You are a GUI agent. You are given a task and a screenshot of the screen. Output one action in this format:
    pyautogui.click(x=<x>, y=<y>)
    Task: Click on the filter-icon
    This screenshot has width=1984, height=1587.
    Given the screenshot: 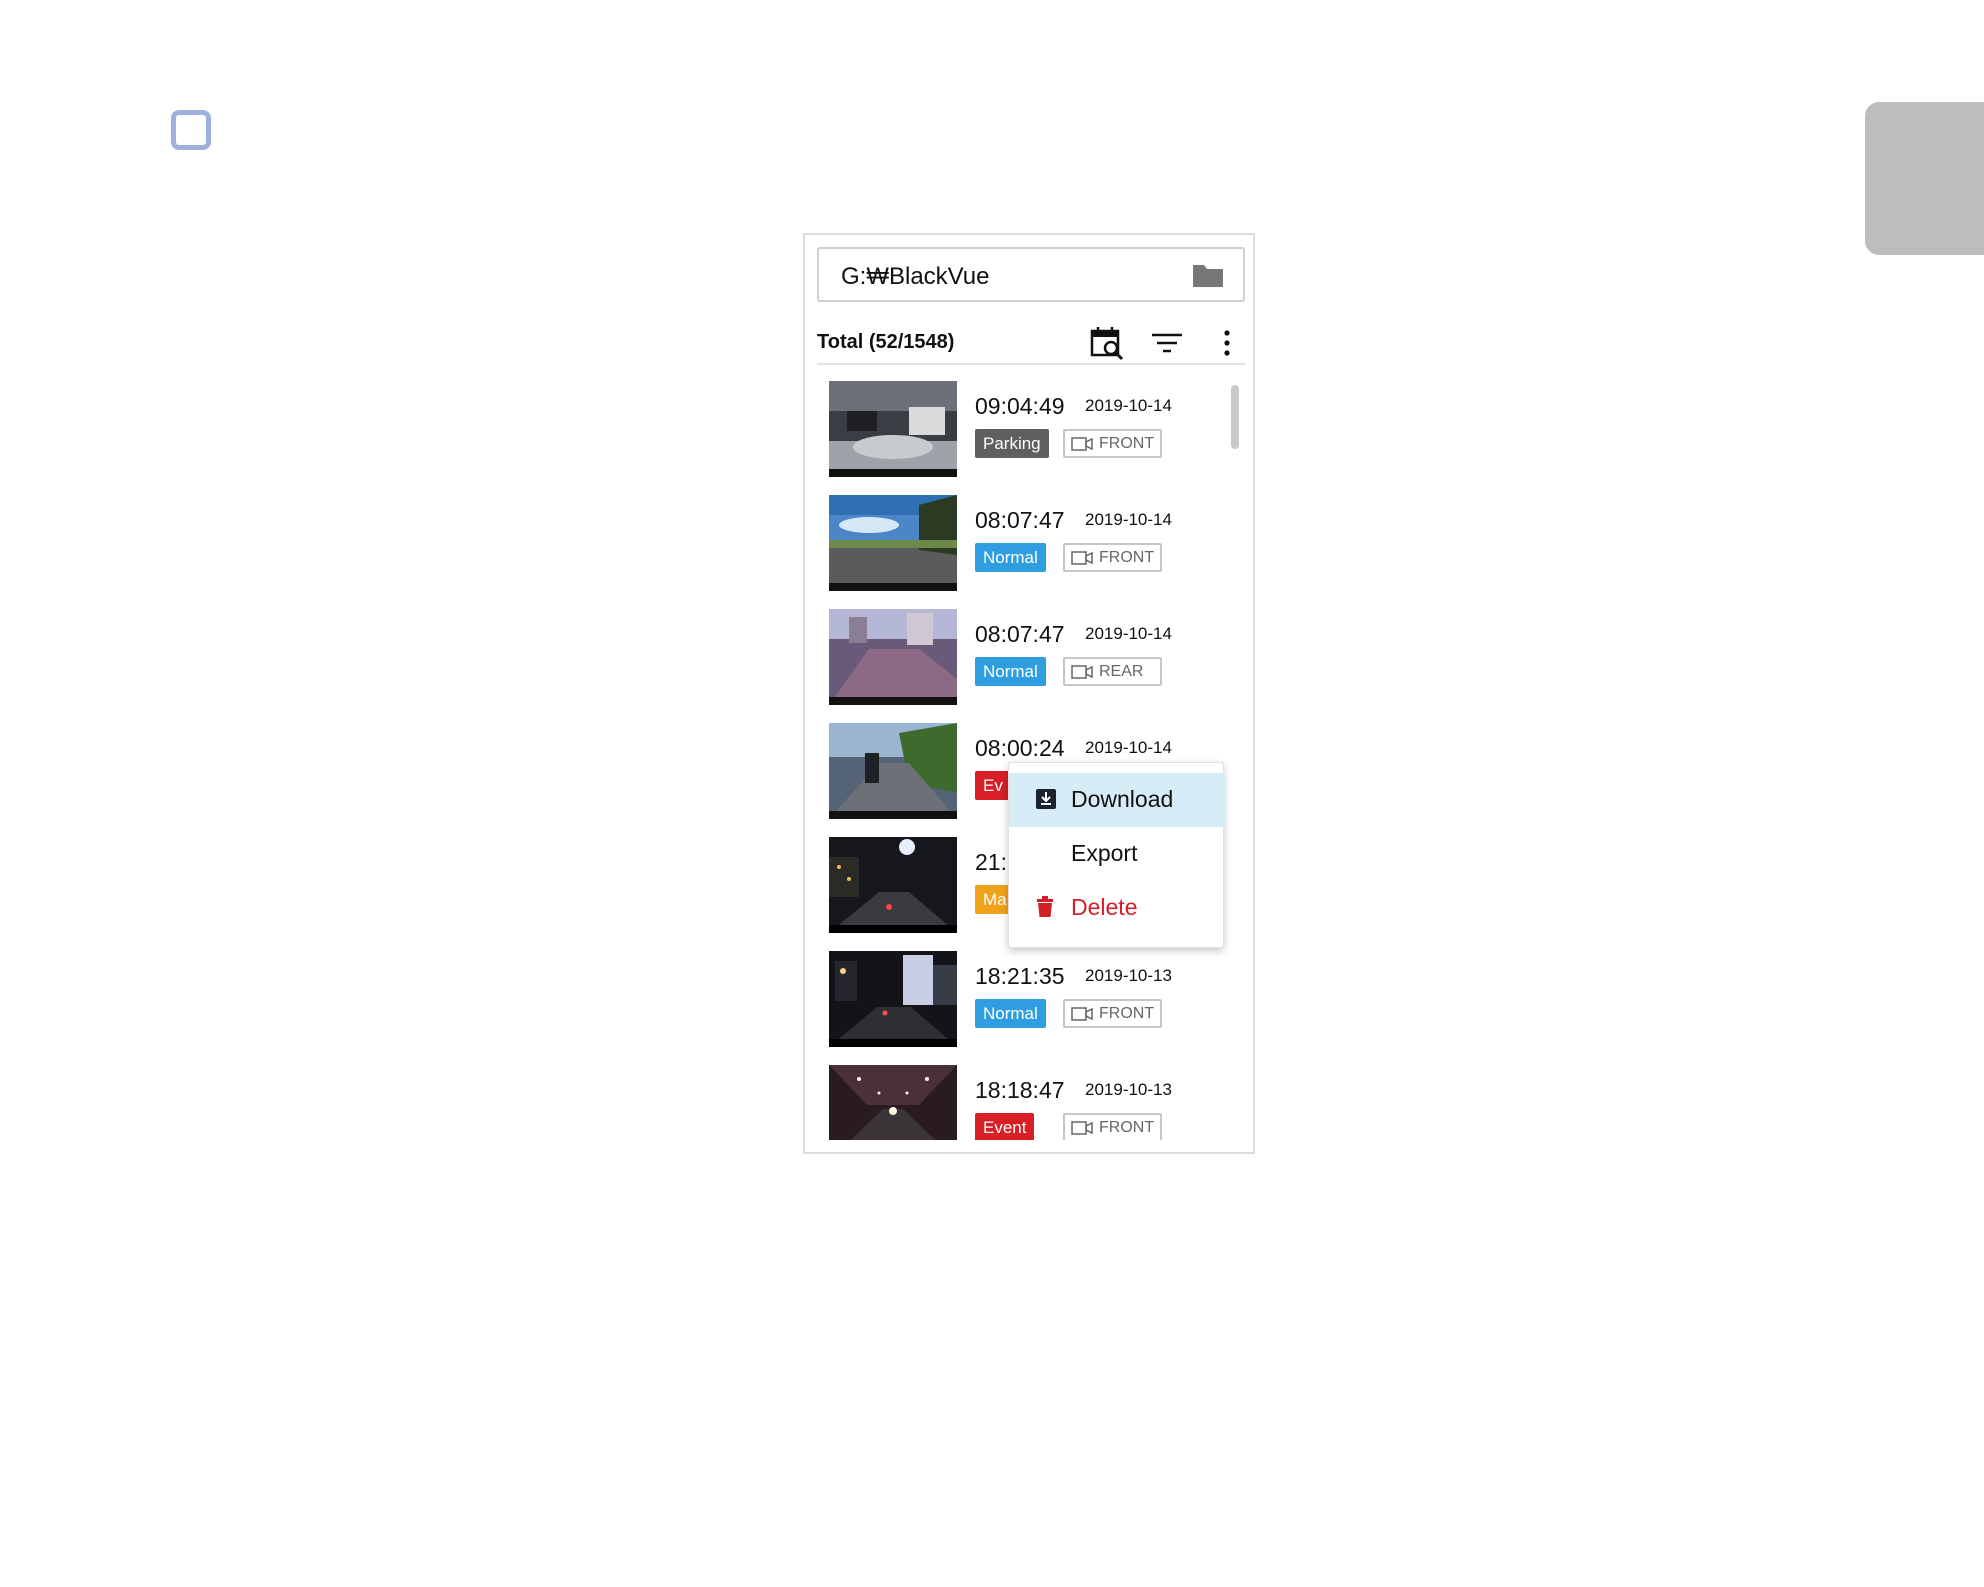 What is the action you would take?
    pyautogui.click(x=1167, y=343)
    